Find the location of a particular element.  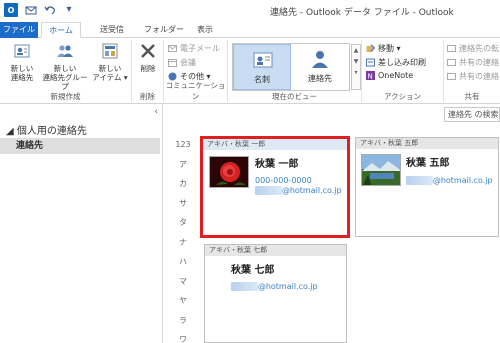

share-contacts-label: 共有の連絡 is located at coordinates (479, 62).